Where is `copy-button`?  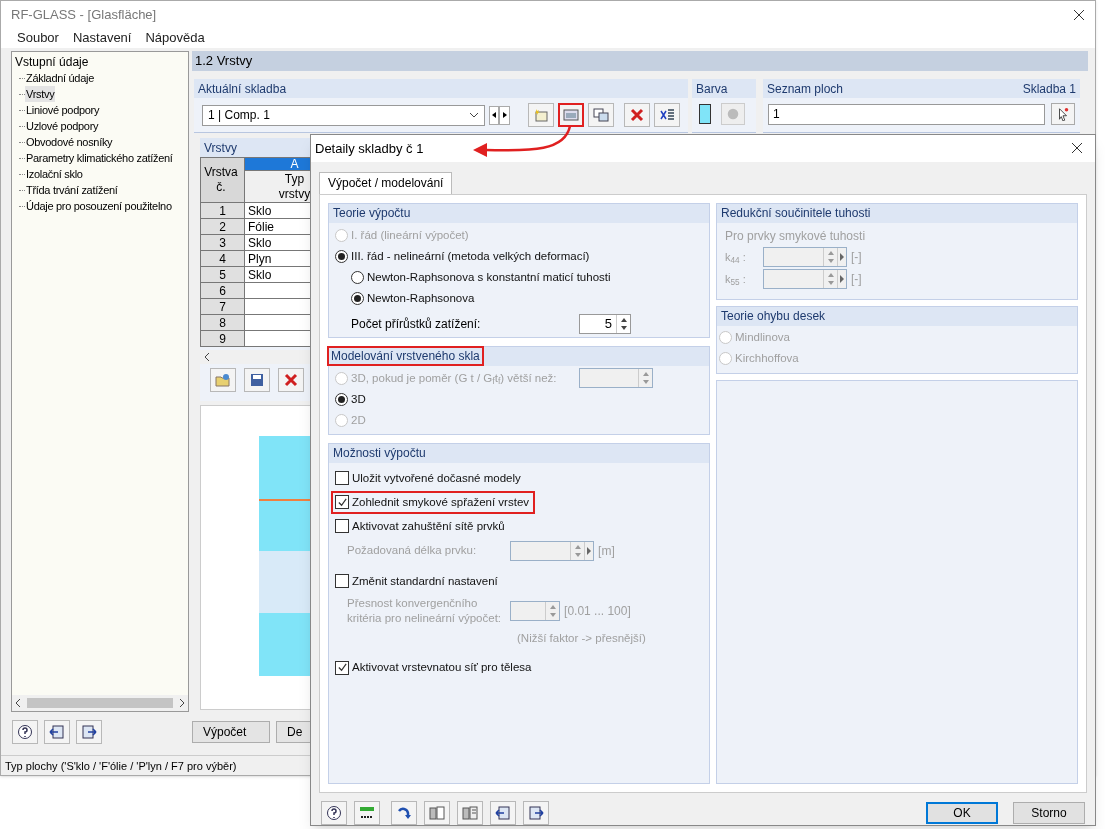 copy-button is located at coordinates (601, 115).